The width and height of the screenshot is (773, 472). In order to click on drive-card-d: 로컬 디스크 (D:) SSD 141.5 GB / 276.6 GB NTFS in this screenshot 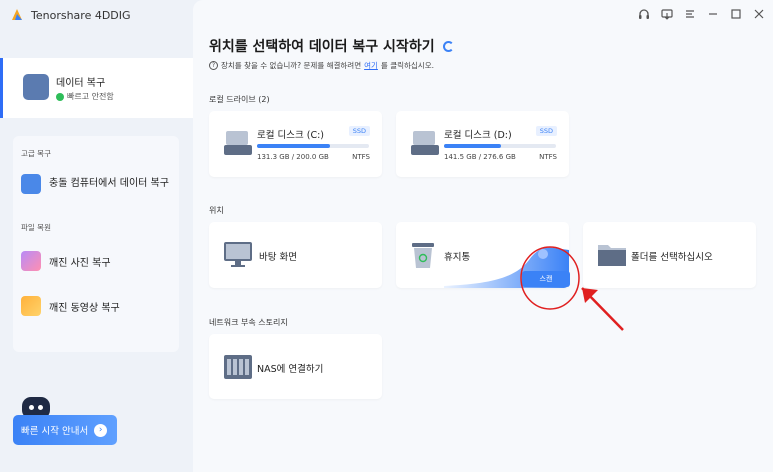, I will do `click(482, 144)`.